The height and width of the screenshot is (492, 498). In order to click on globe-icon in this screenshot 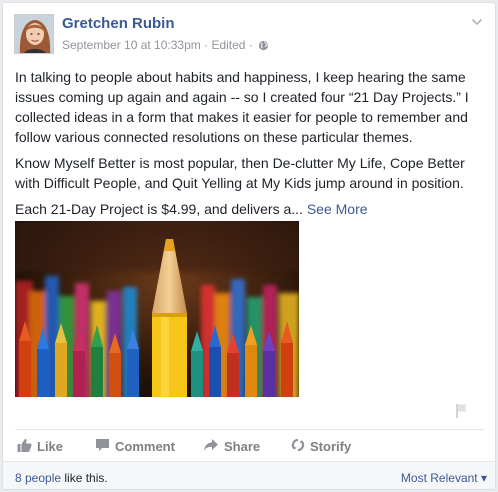, I will do `click(263, 47)`.